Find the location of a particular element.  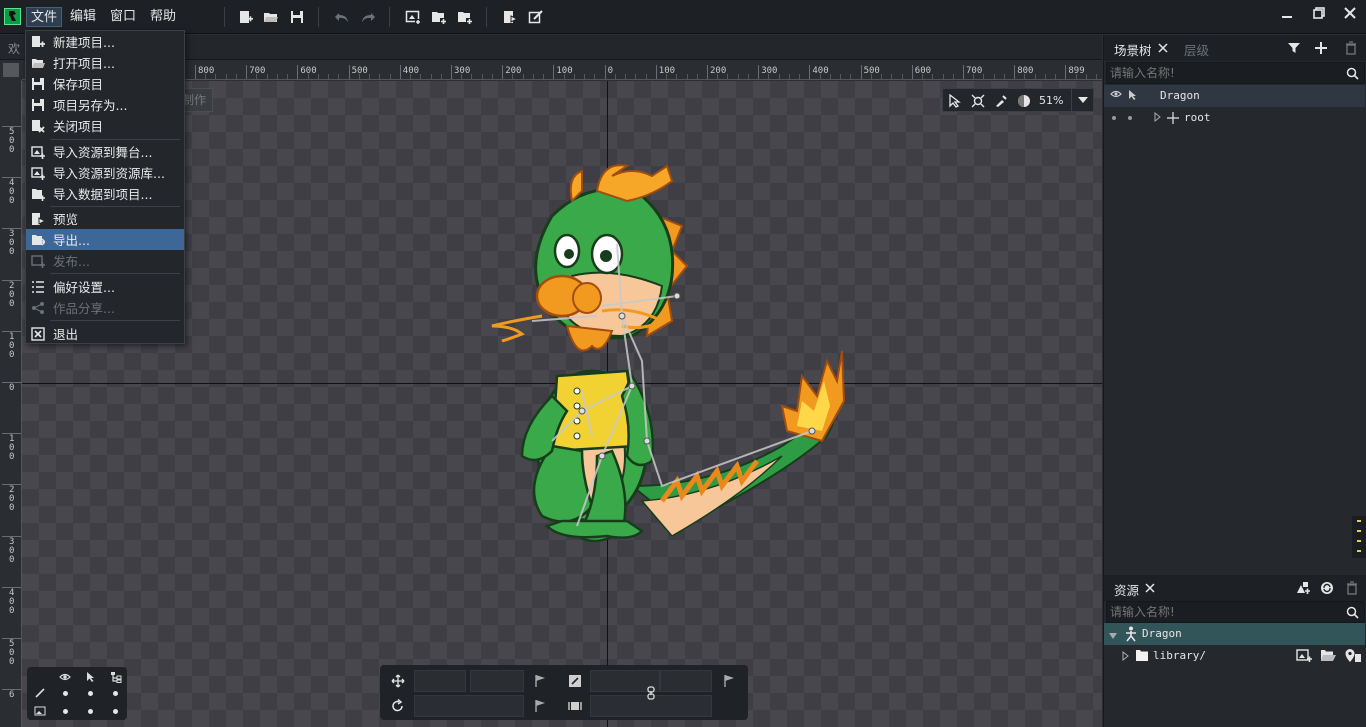

visibility-eye-icon is located at coordinates (1116, 95).